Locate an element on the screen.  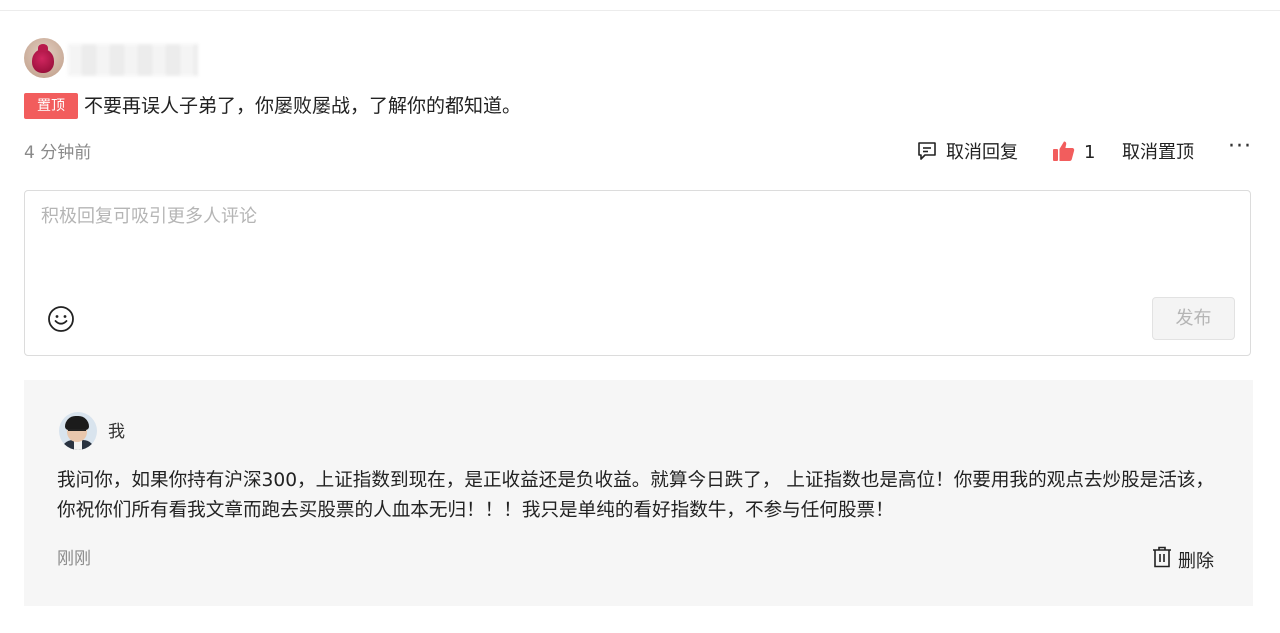
trash-icon is located at coordinates (1162, 559).